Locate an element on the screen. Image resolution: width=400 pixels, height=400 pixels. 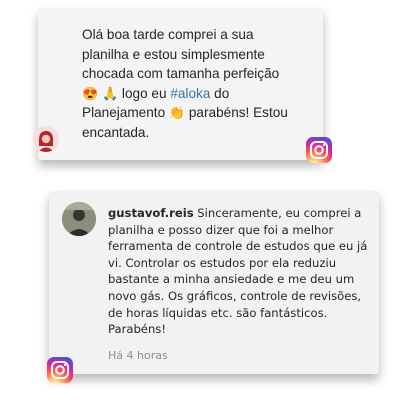
heart-eyes-emoji: 😍 is located at coordinates (90, 93).